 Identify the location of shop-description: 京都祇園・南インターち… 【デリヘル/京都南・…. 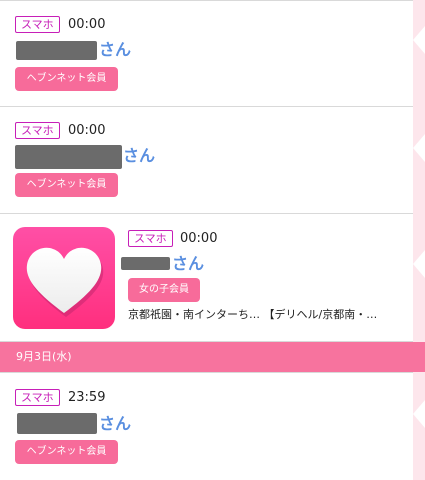
(253, 314).